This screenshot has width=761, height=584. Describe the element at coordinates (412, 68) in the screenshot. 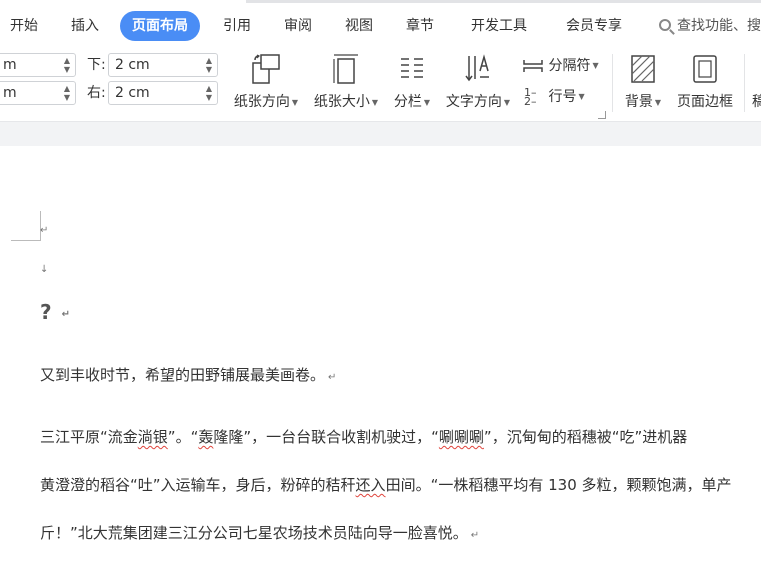

I see `columns-icon` at that location.